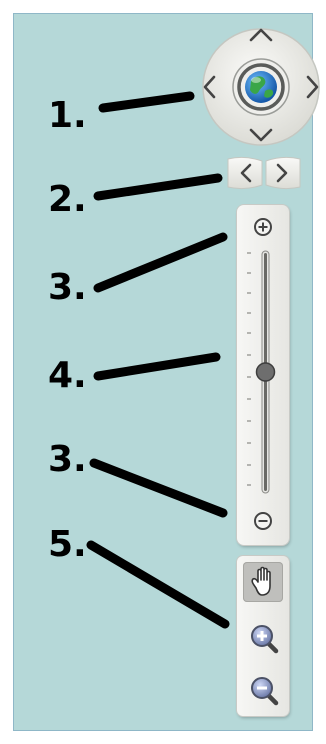  Describe the element at coordinates (264, 173) in the screenshot. I see `rotate-control` at that location.